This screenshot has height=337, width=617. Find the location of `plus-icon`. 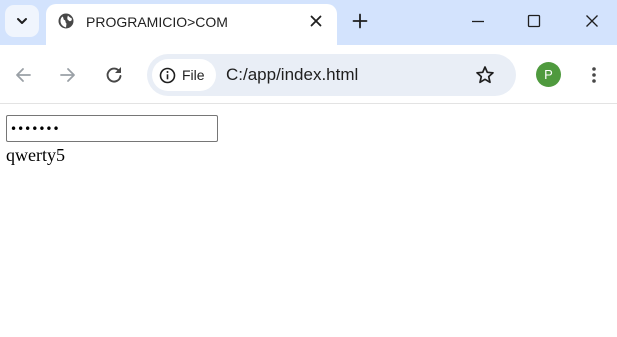

plus-icon is located at coordinates (360, 21).